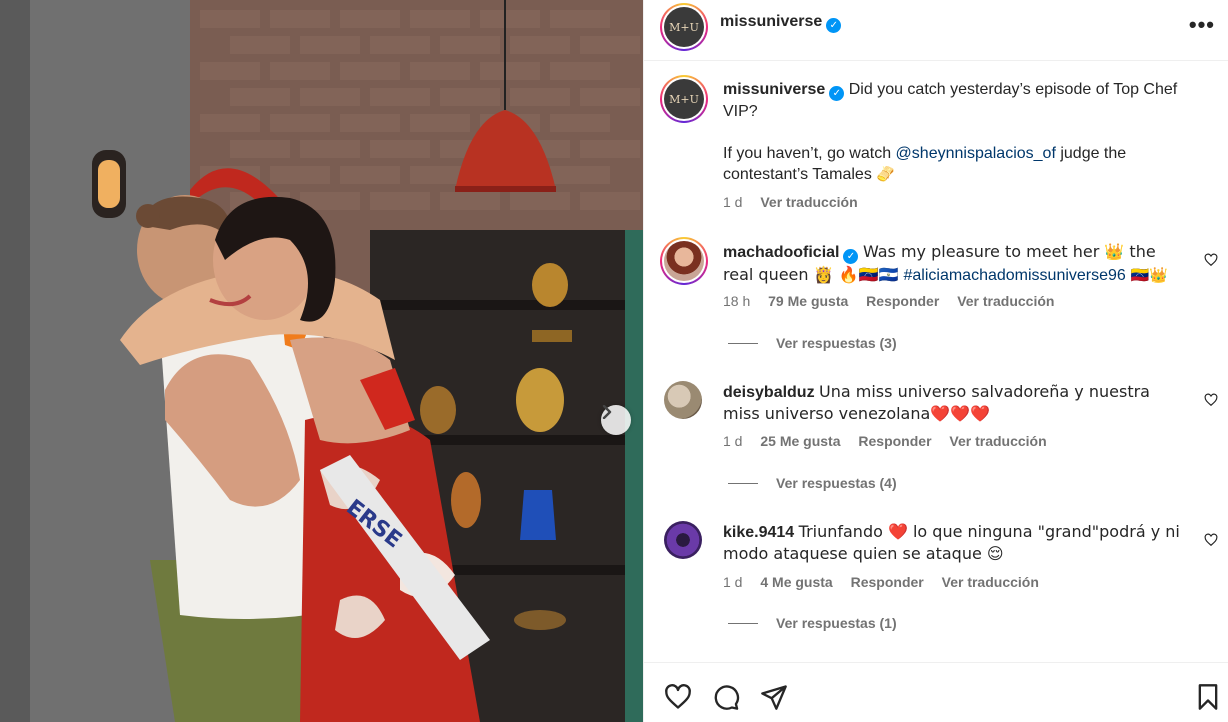  What do you see at coordinates (1202, 25) in the screenshot?
I see `more-icon: •••` at bounding box center [1202, 25].